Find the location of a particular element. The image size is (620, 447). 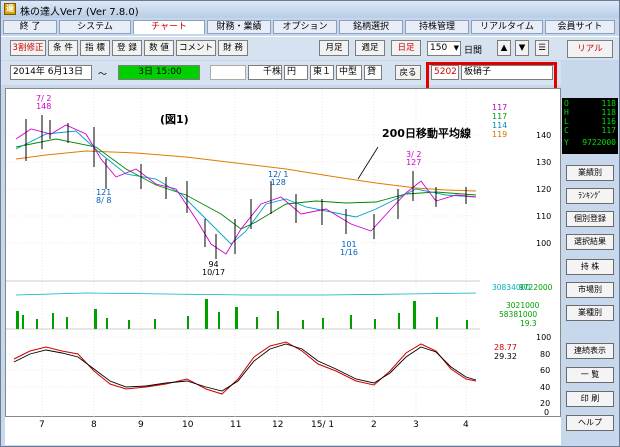

price-tick-100: 100 is located at coordinates (544, 243).